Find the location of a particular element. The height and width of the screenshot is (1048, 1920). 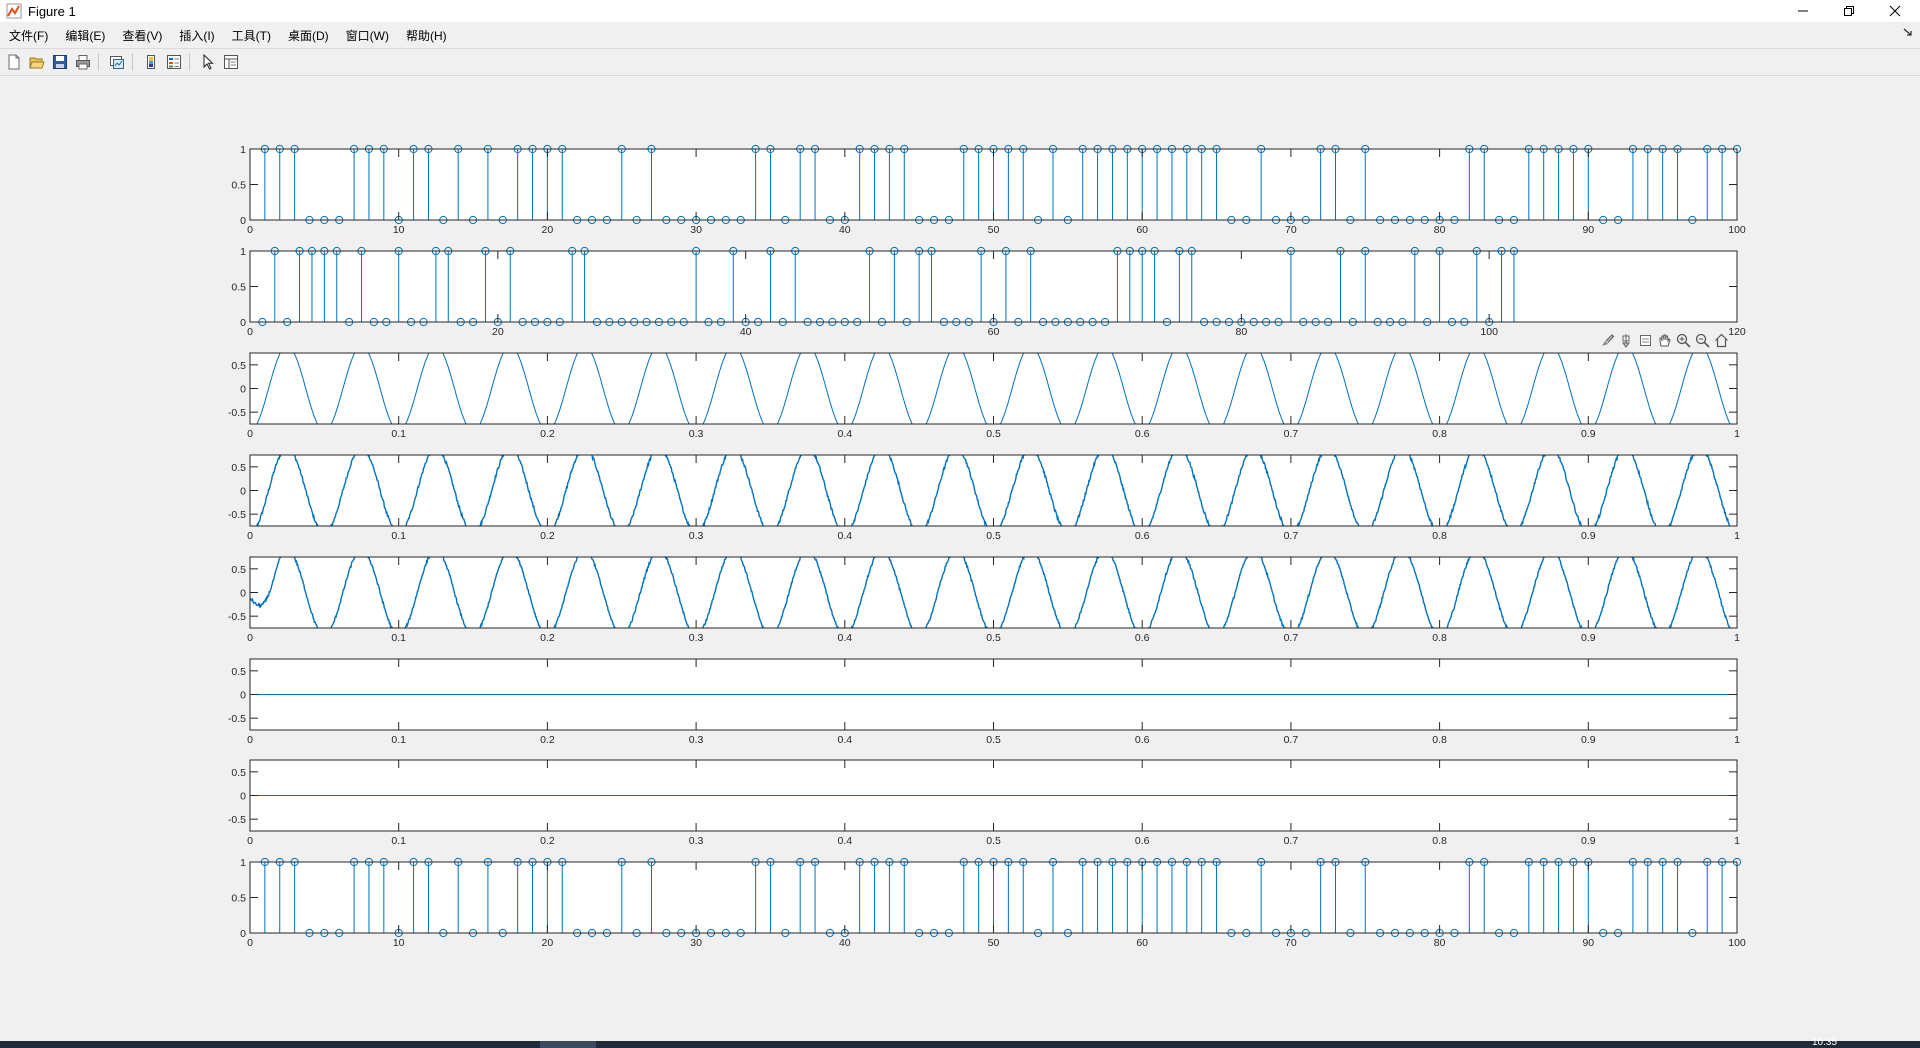

maximize-button is located at coordinates (1849, 11).